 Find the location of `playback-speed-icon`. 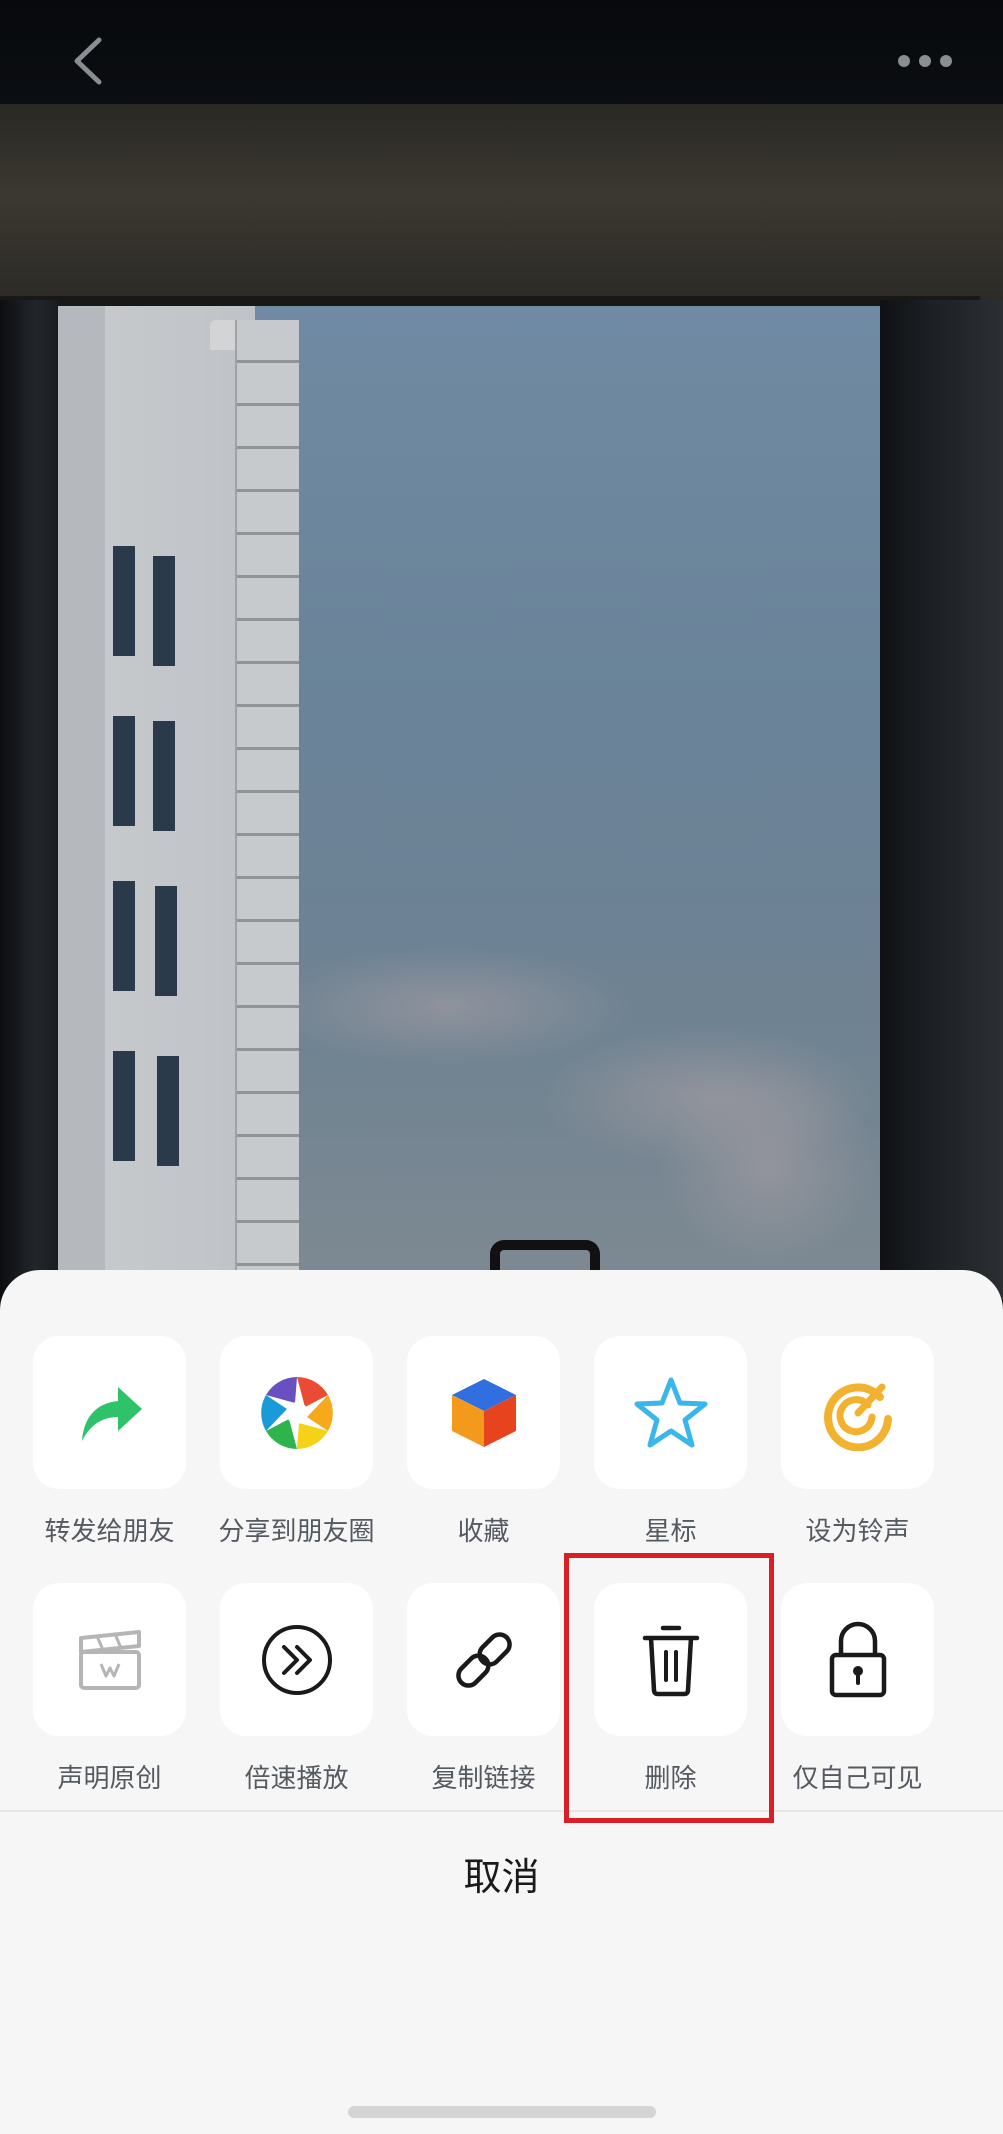

playback-speed-icon is located at coordinates (296, 1659).